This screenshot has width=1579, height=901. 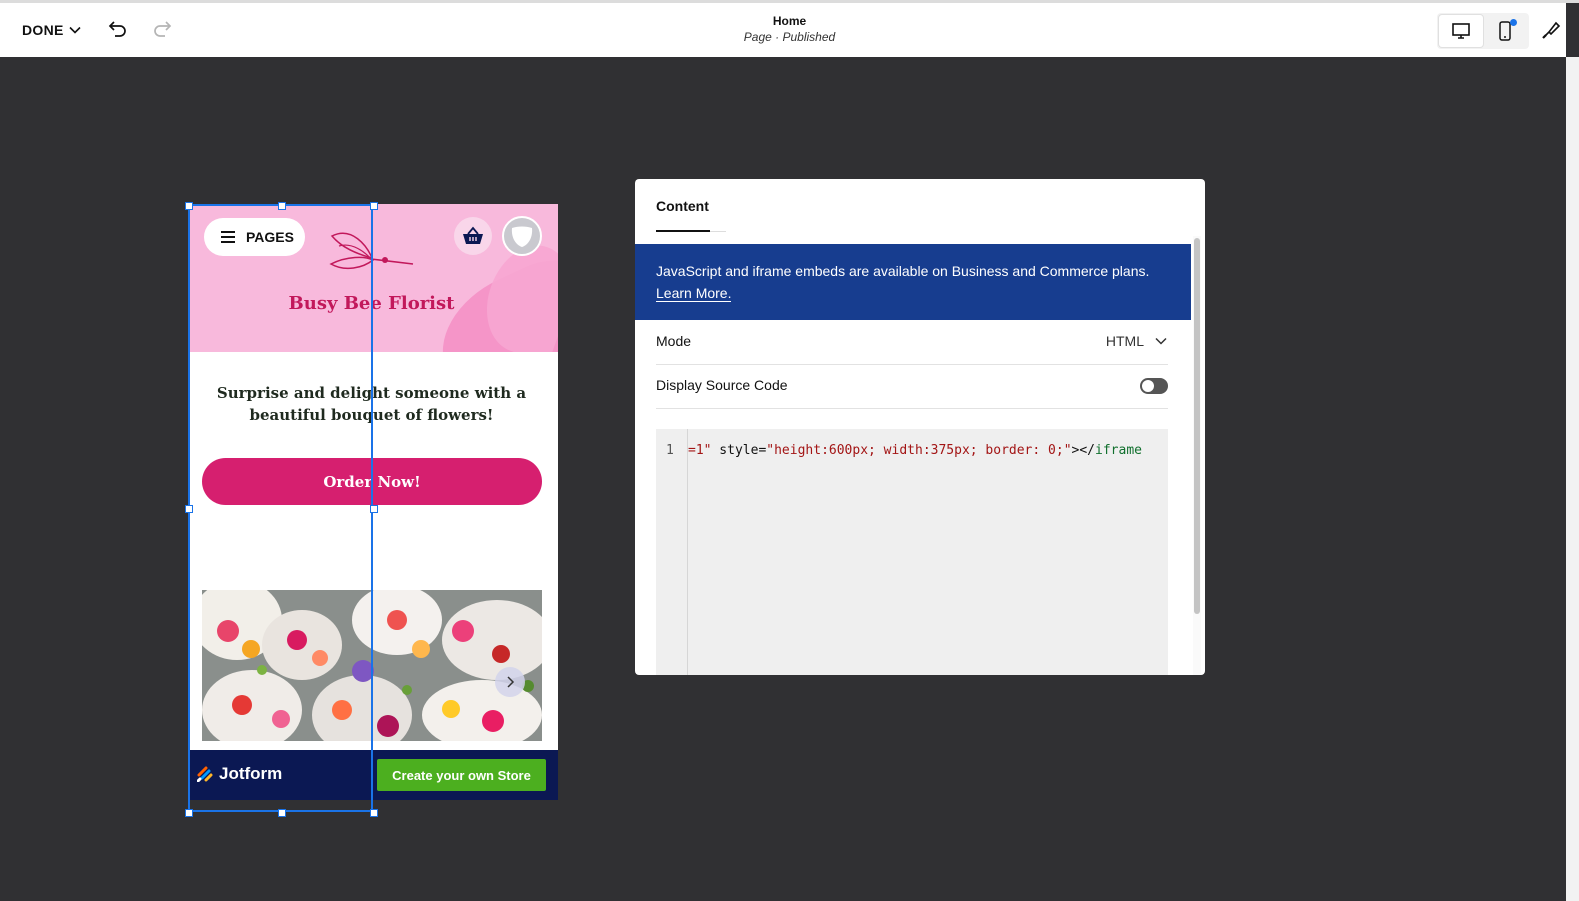 What do you see at coordinates (1197, 426) in the screenshot?
I see `scrollbar-thumb` at bounding box center [1197, 426].